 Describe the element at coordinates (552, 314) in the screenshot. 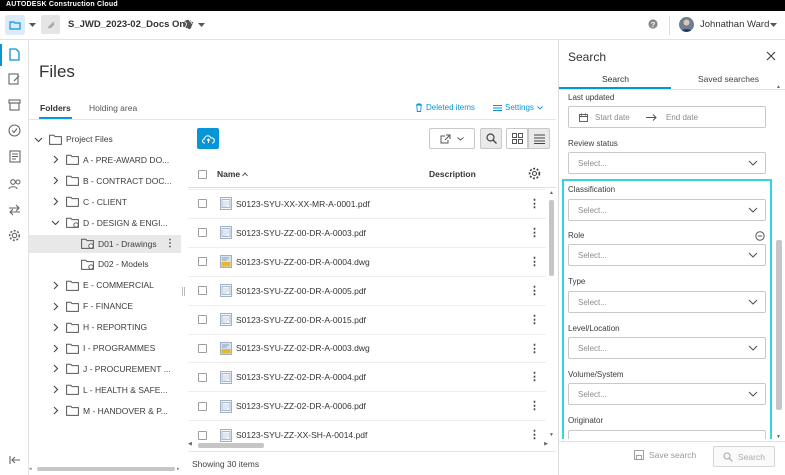

I see `file-list-vertical-scrollbar: ▲ ▼` at that location.